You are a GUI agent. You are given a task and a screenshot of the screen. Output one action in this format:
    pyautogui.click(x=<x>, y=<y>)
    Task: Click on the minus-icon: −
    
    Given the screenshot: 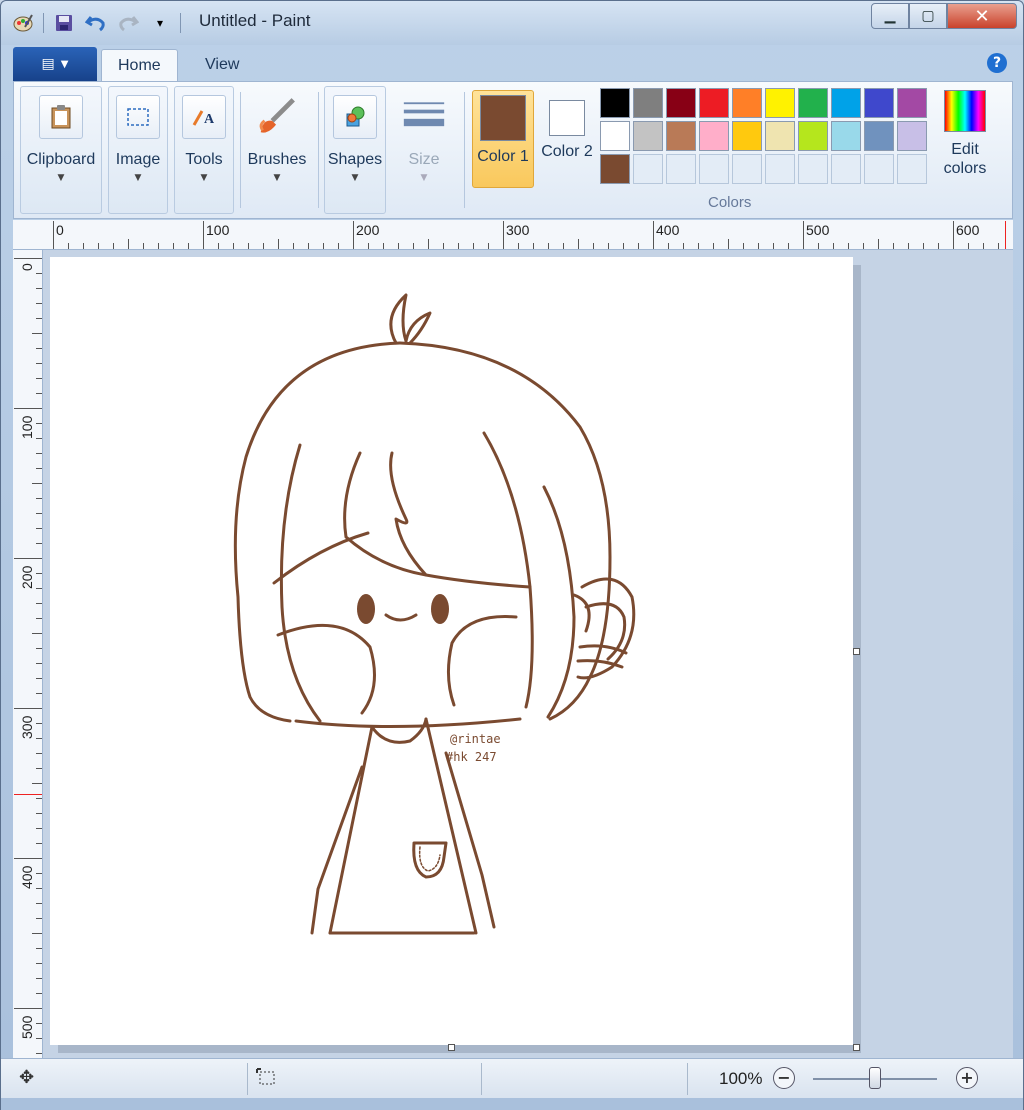 What is the action you would take?
    pyautogui.click(x=784, y=1077)
    